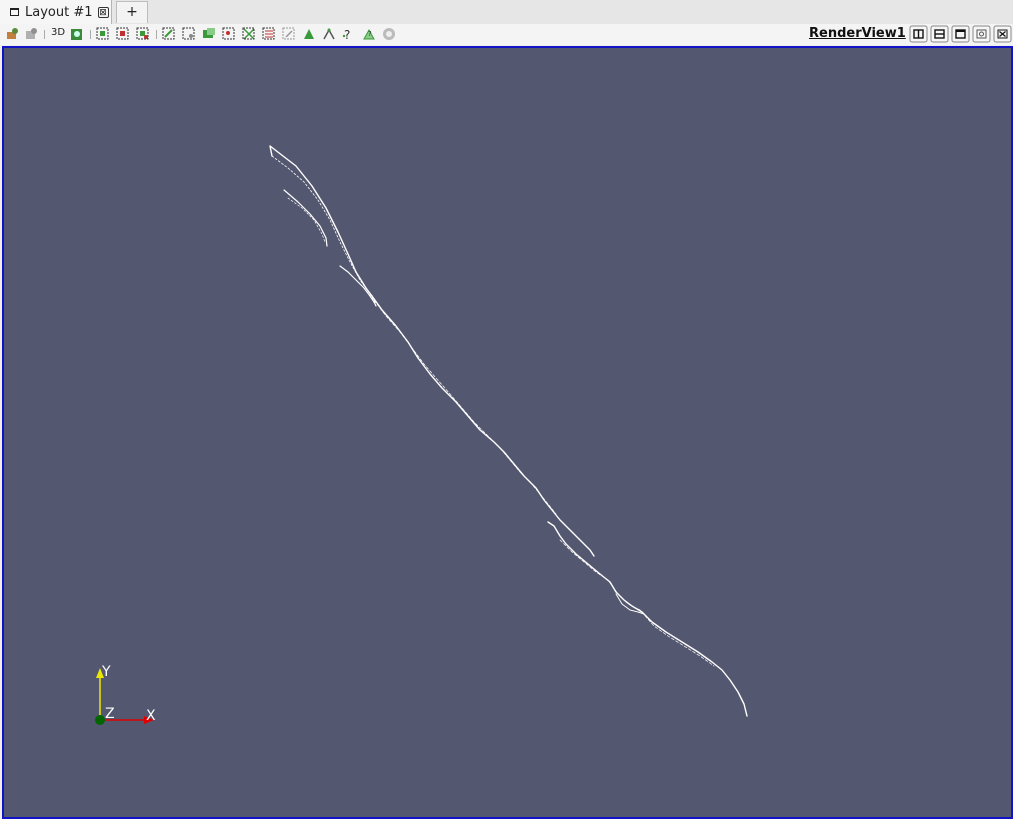 The width and height of the screenshot is (1013, 819). Describe the element at coordinates (389, 34) in the screenshot. I see `cancel-icon` at that location.